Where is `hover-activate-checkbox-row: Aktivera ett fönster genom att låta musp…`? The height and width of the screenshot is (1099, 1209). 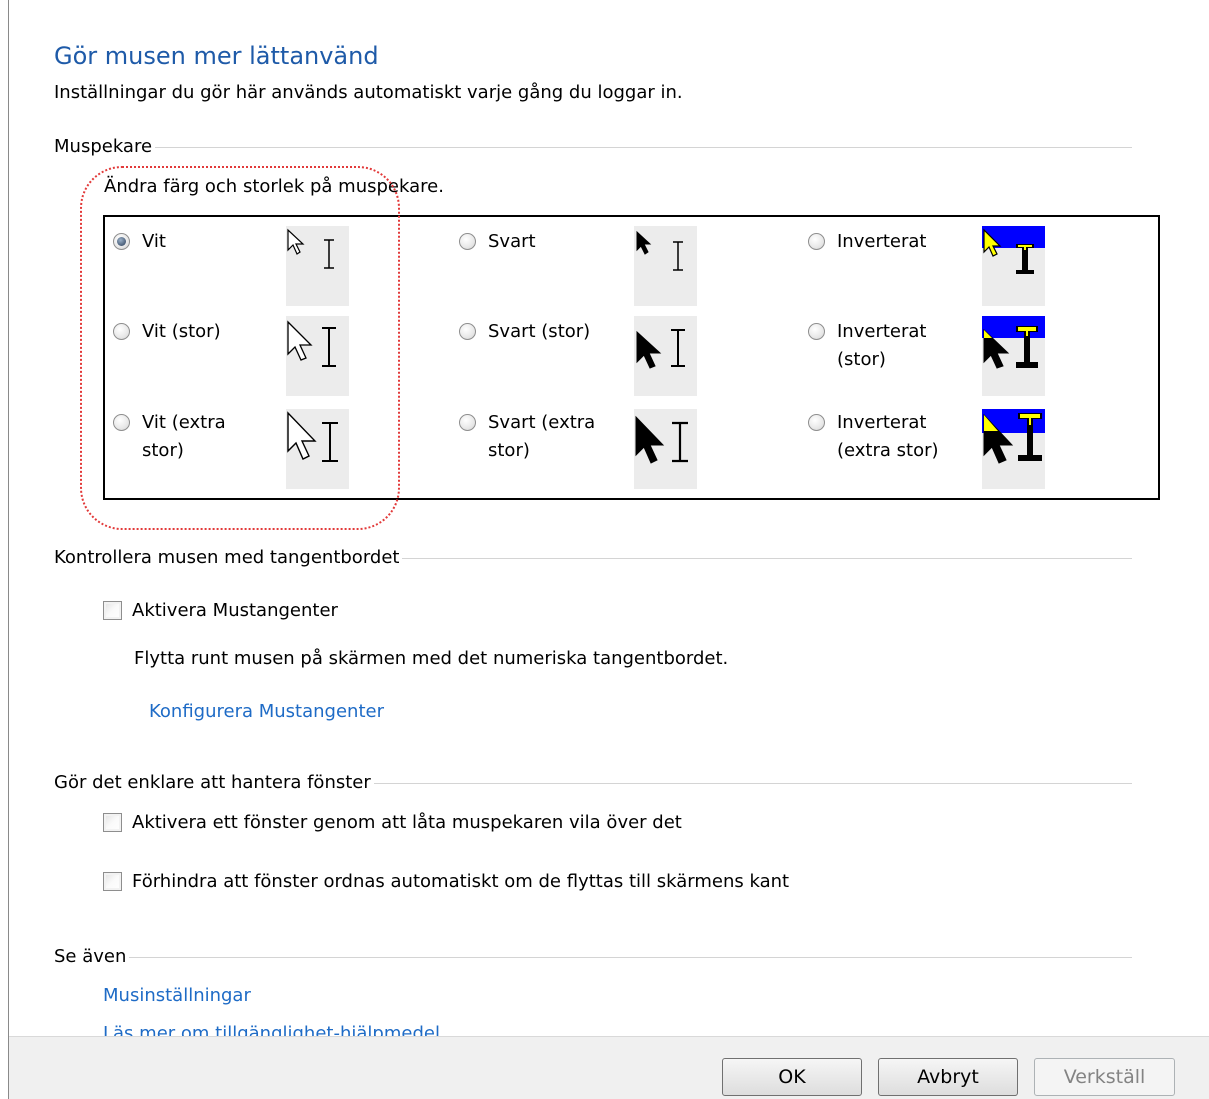
hover-activate-checkbox-row: Aktivera ett fönster genom att låta musp… is located at coordinates (392, 822).